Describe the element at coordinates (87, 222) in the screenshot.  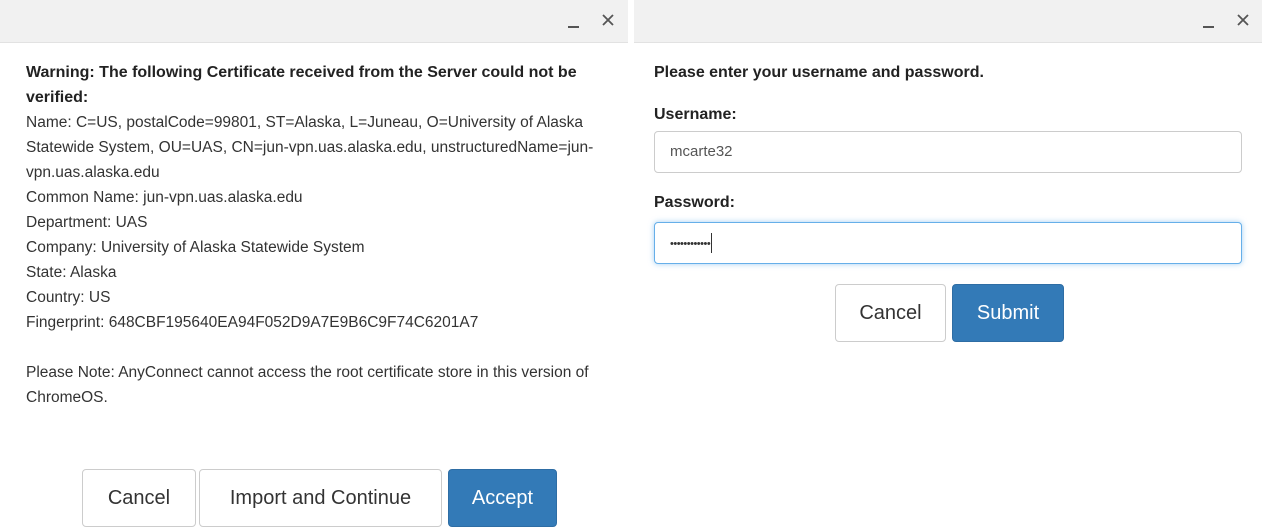
I see `cert-department-line: Department: UAS` at that location.